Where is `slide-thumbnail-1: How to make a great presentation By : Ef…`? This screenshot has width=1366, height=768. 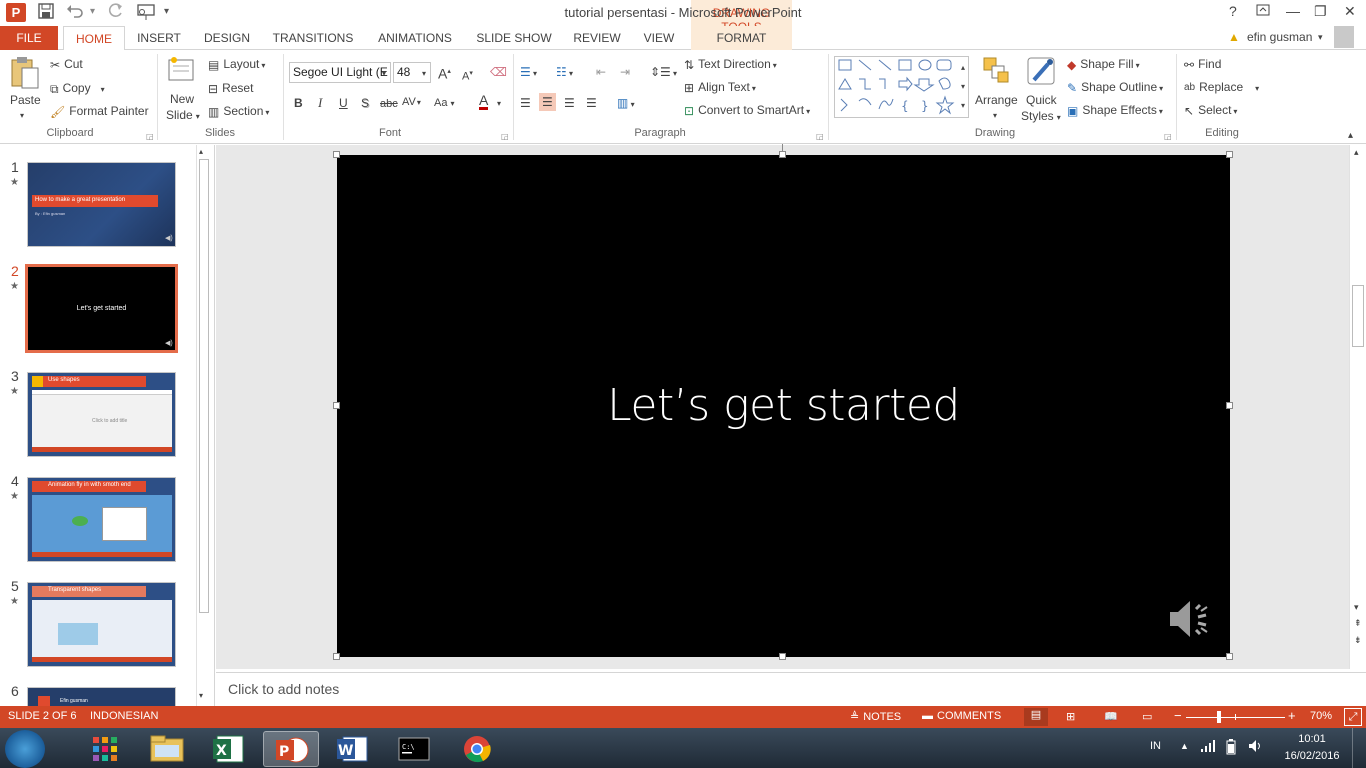 slide-thumbnail-1: How to make a great presentation By : Ef… is located at coordinates (101, 204).